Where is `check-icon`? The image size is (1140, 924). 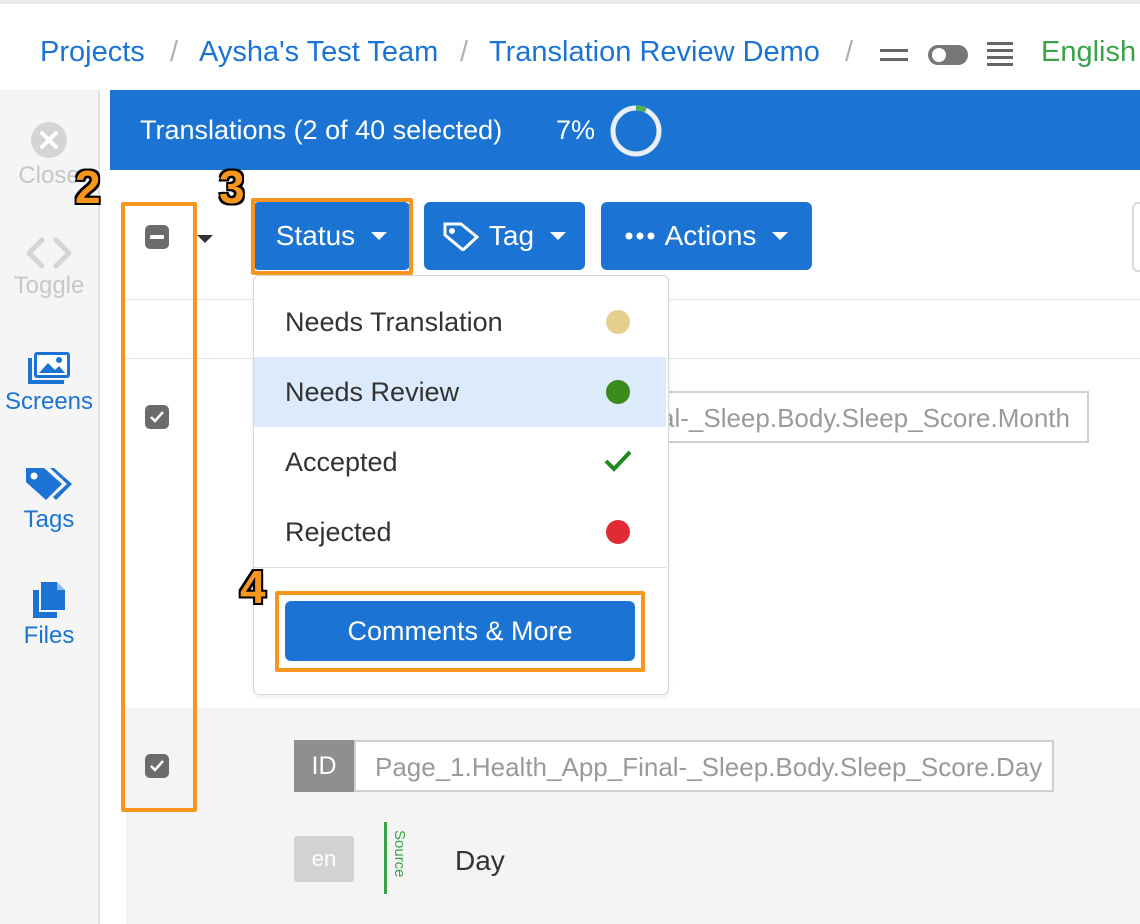 check-icon is located at coordinates (618, 461).